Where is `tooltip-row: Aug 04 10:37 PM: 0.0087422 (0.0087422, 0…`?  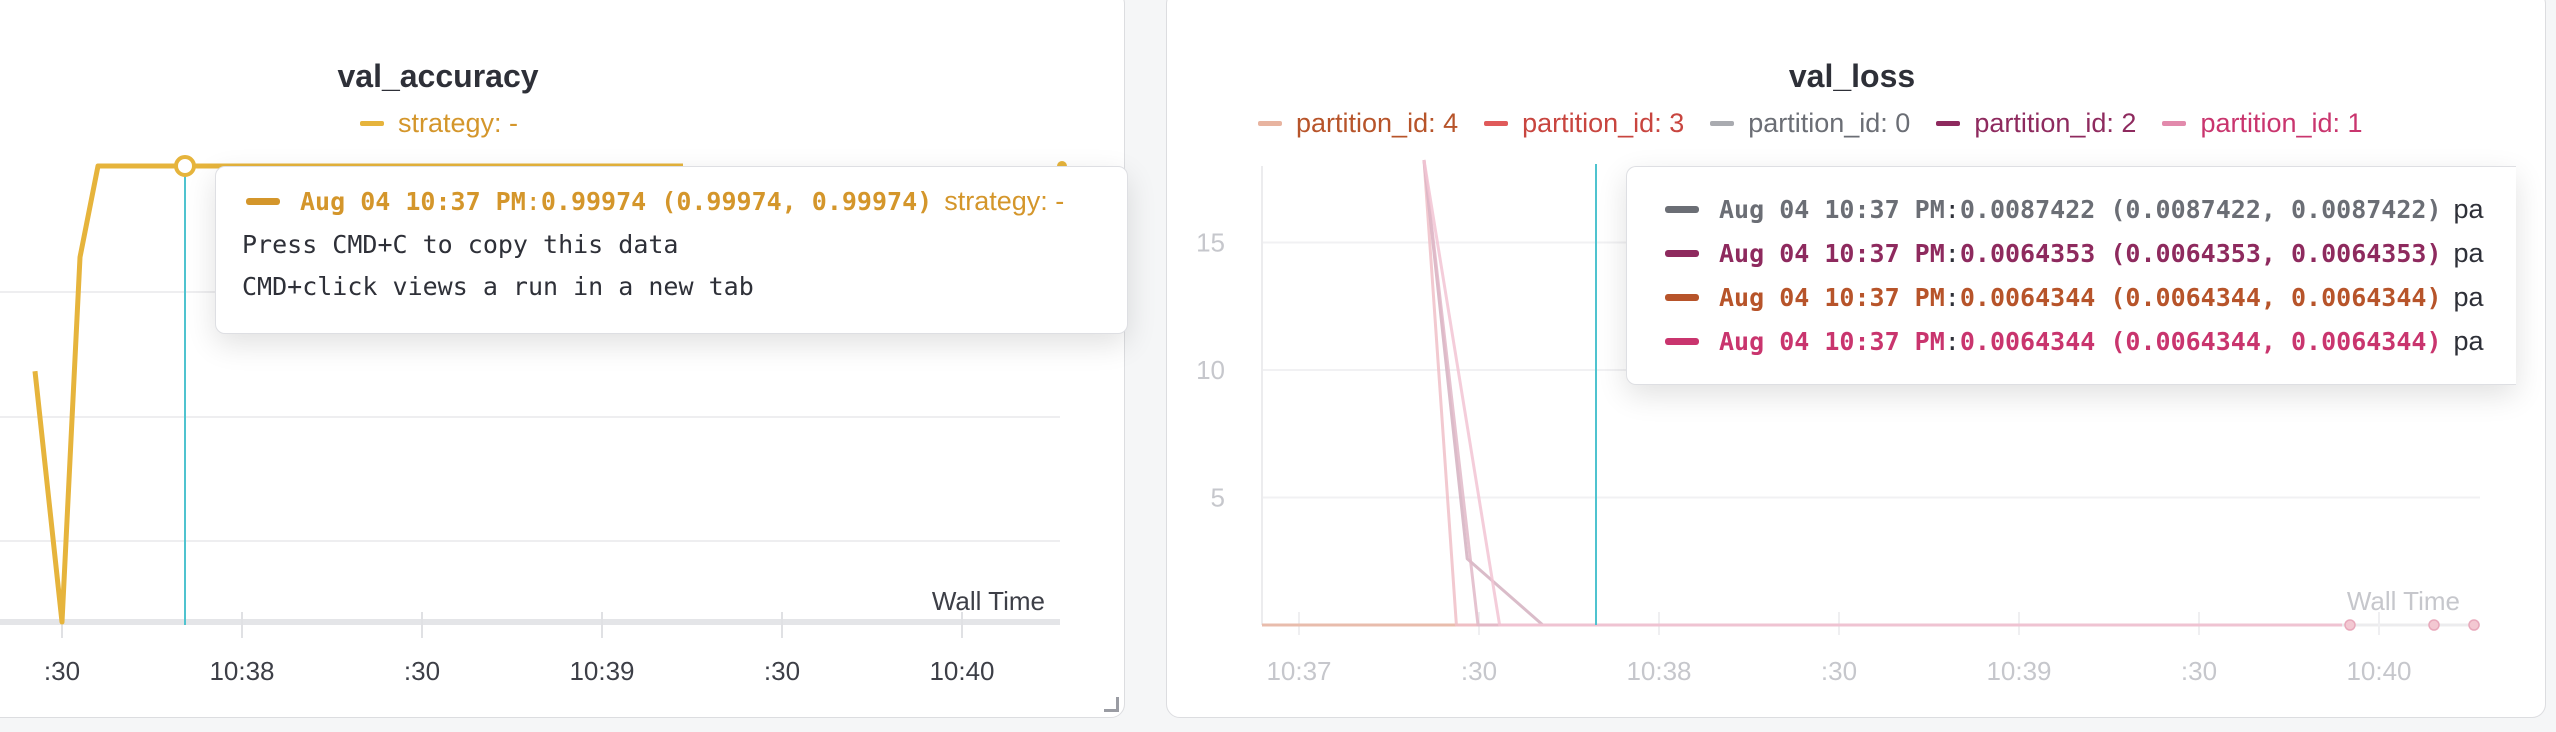 tooltip-row: Aug 04 10:37 PM: 0.0087422 (0.0087422, 0… is located at coordinates (2090, 209).